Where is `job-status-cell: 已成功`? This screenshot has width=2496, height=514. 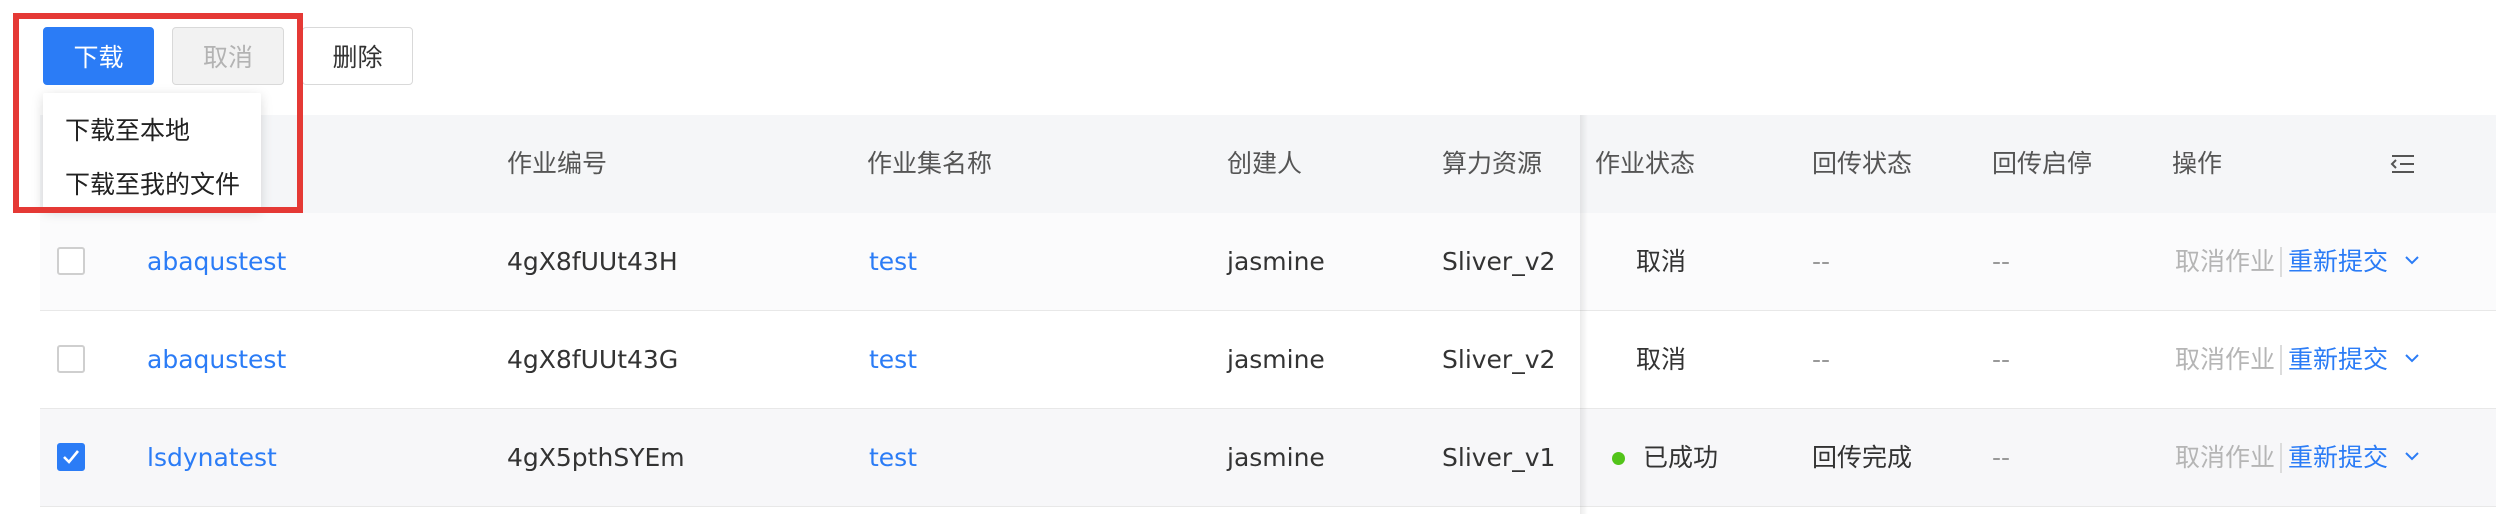 job-status-cell: 已成功 is located at coordinates (1681, 457).